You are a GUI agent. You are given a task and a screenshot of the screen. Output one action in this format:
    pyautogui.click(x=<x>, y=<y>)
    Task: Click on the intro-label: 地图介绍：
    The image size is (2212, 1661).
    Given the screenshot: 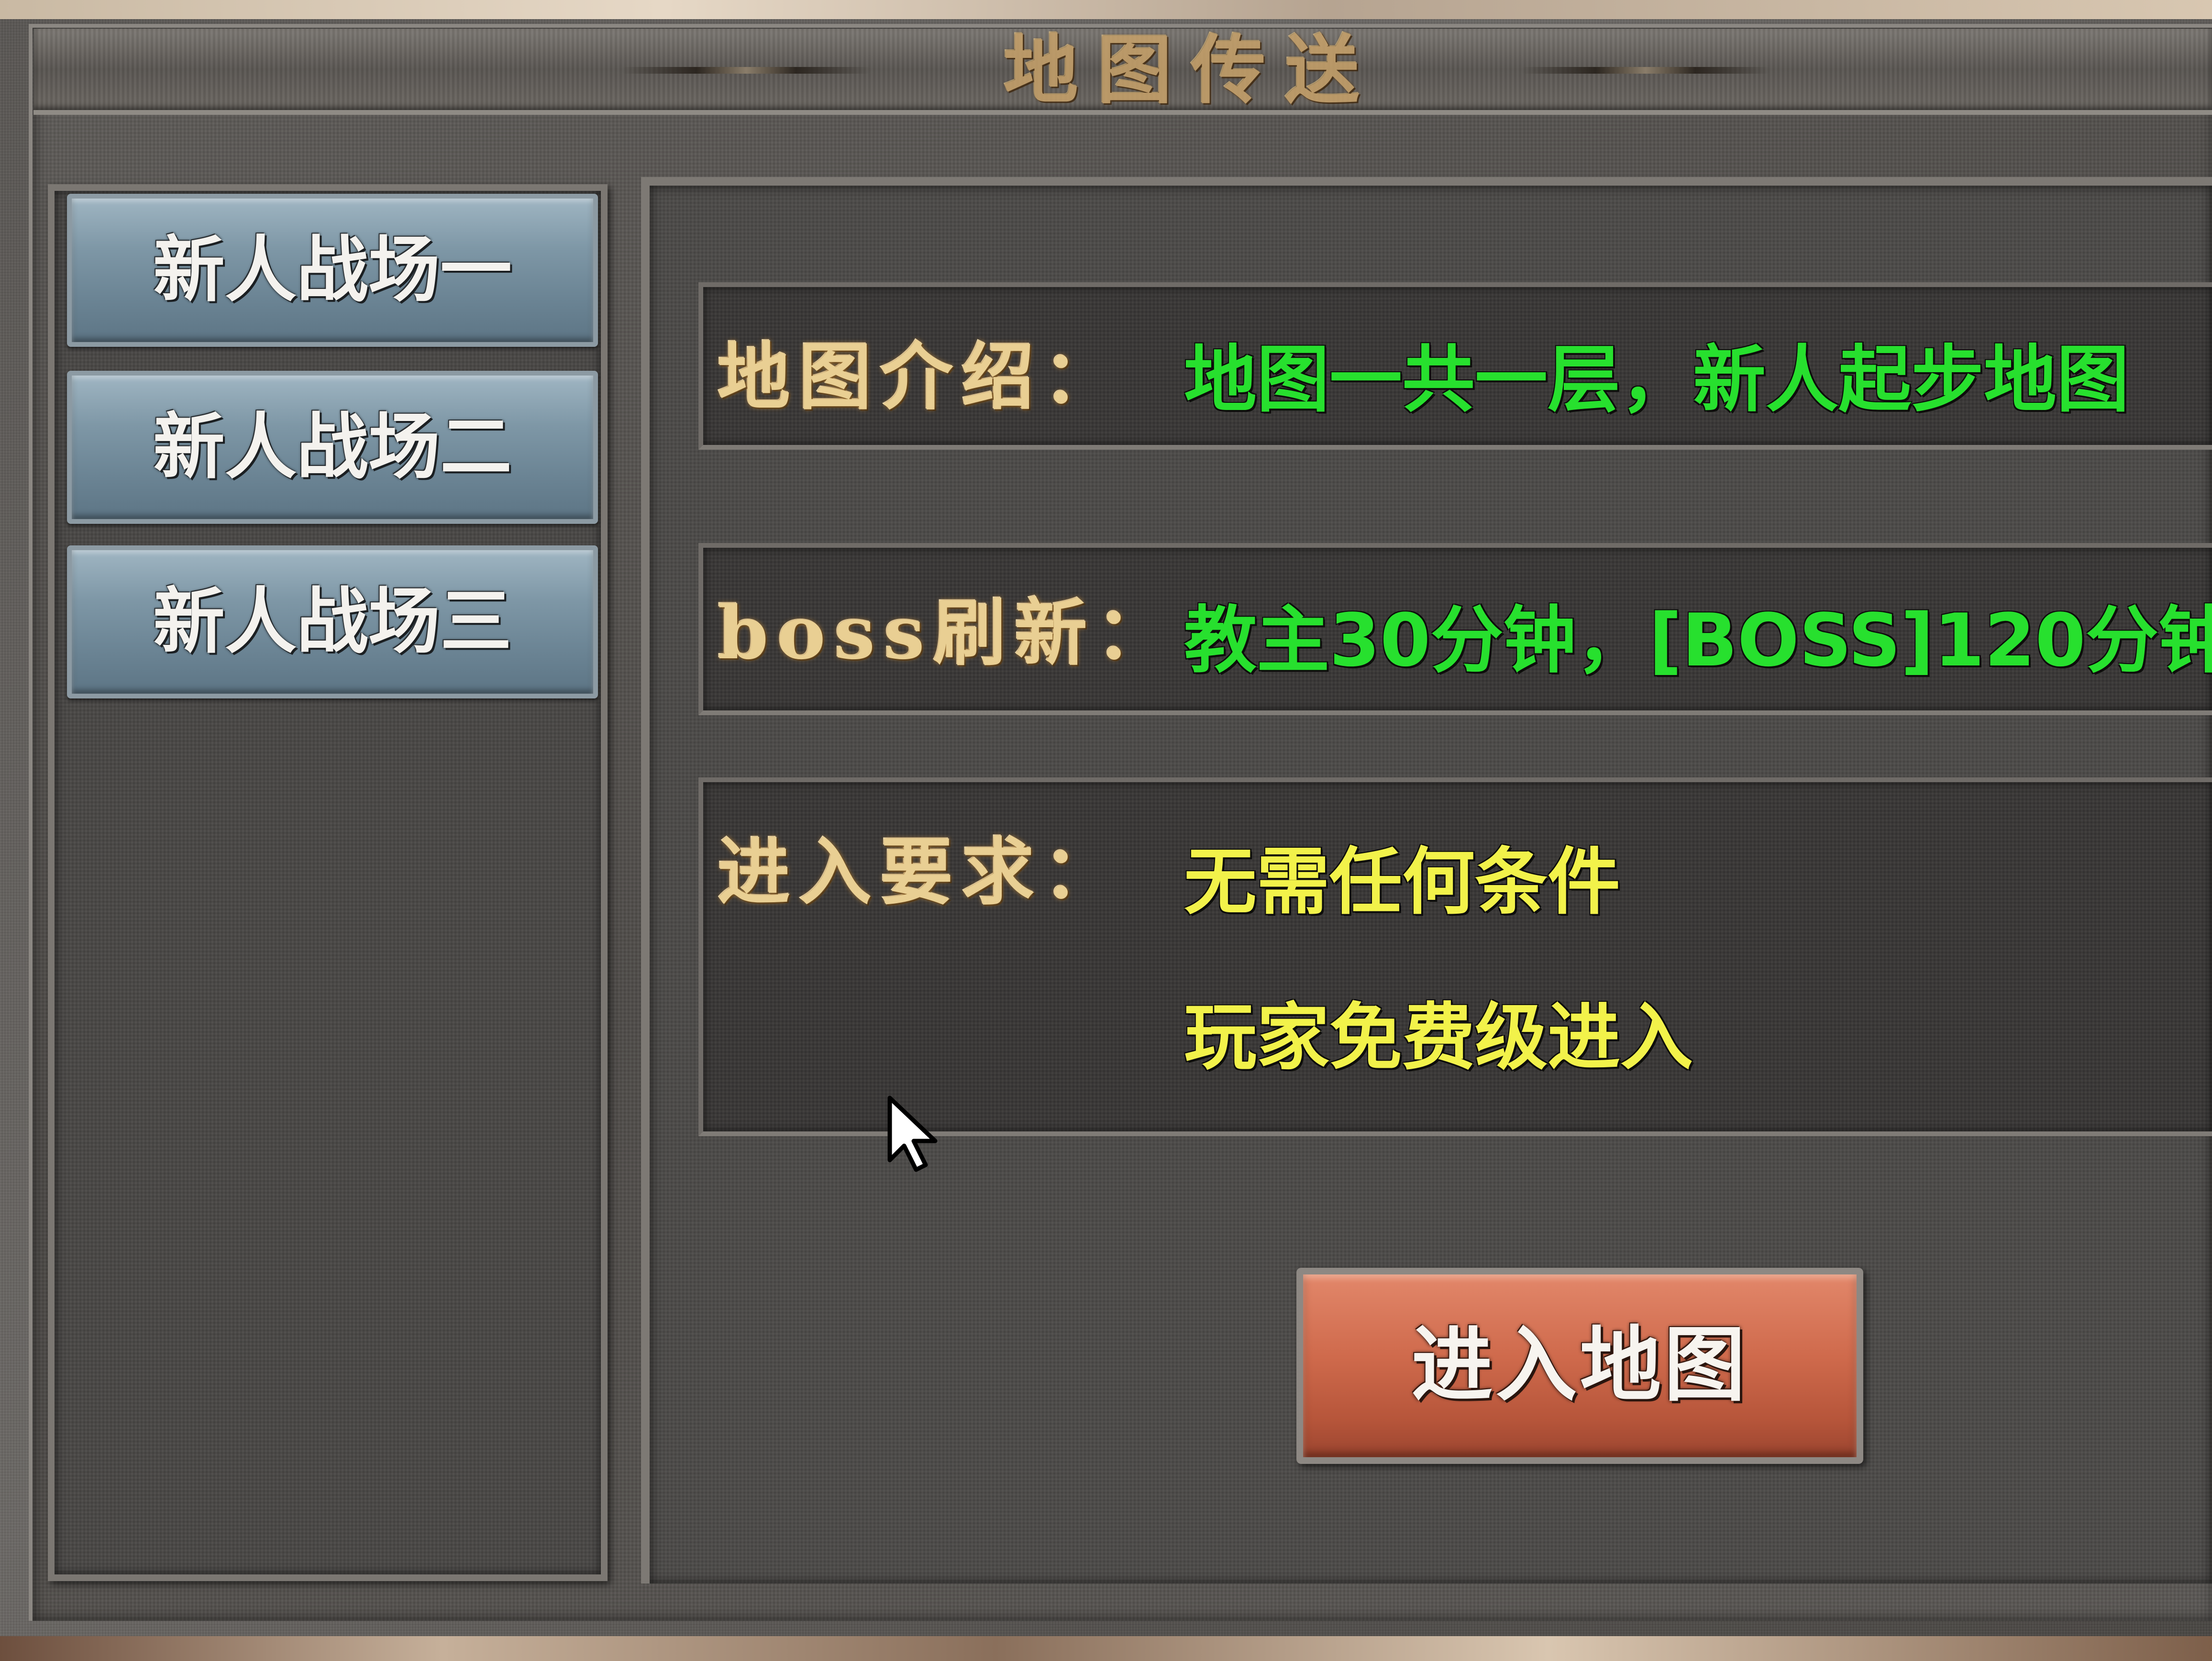 What is the action you would take?
    pyautogui.click(x=921, y=377)
    